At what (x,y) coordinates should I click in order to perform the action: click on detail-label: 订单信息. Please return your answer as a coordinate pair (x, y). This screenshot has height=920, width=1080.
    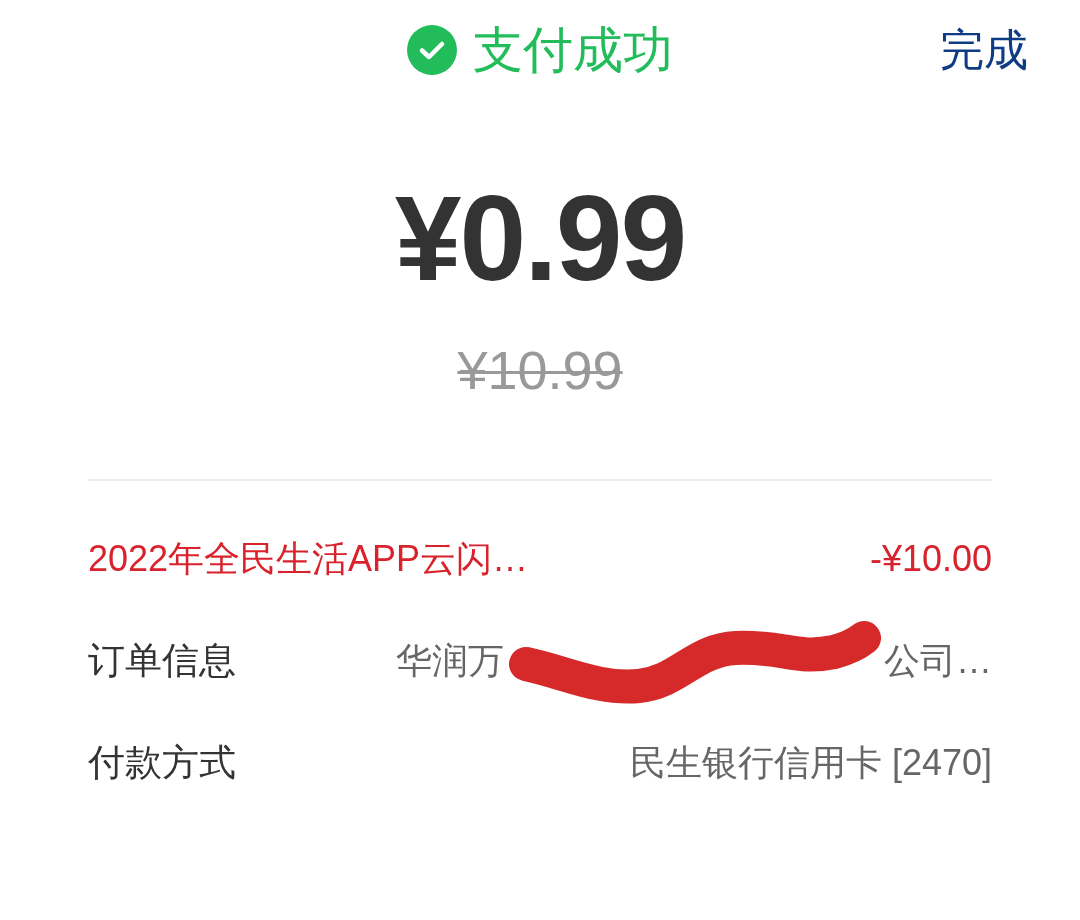
    Looking at the image, I should click on (162, 660).